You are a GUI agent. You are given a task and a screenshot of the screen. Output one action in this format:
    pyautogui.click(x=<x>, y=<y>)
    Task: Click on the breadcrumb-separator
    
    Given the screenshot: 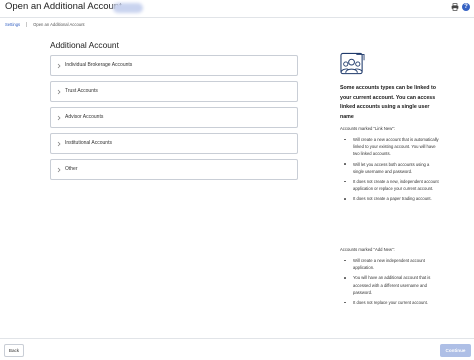 What is the action you would take?
    pyautogui.click(x=27, y=24)
    